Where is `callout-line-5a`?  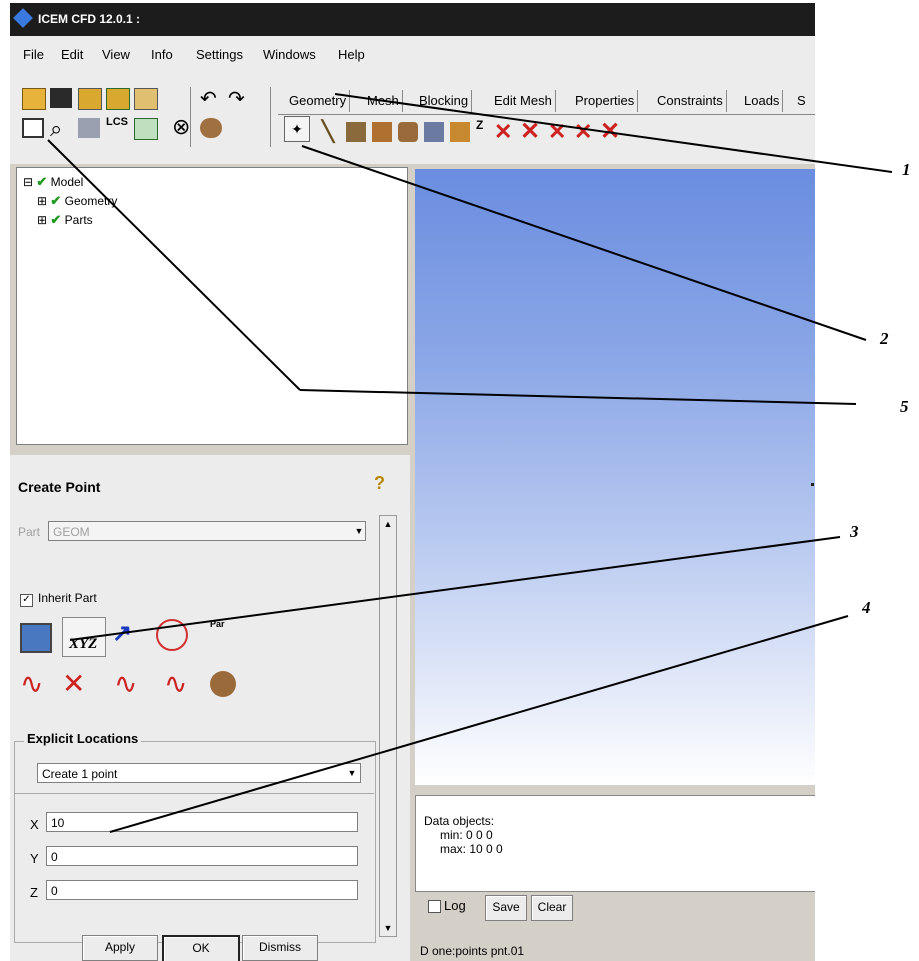
callout-line-5a is located at coordinates (174, 265).